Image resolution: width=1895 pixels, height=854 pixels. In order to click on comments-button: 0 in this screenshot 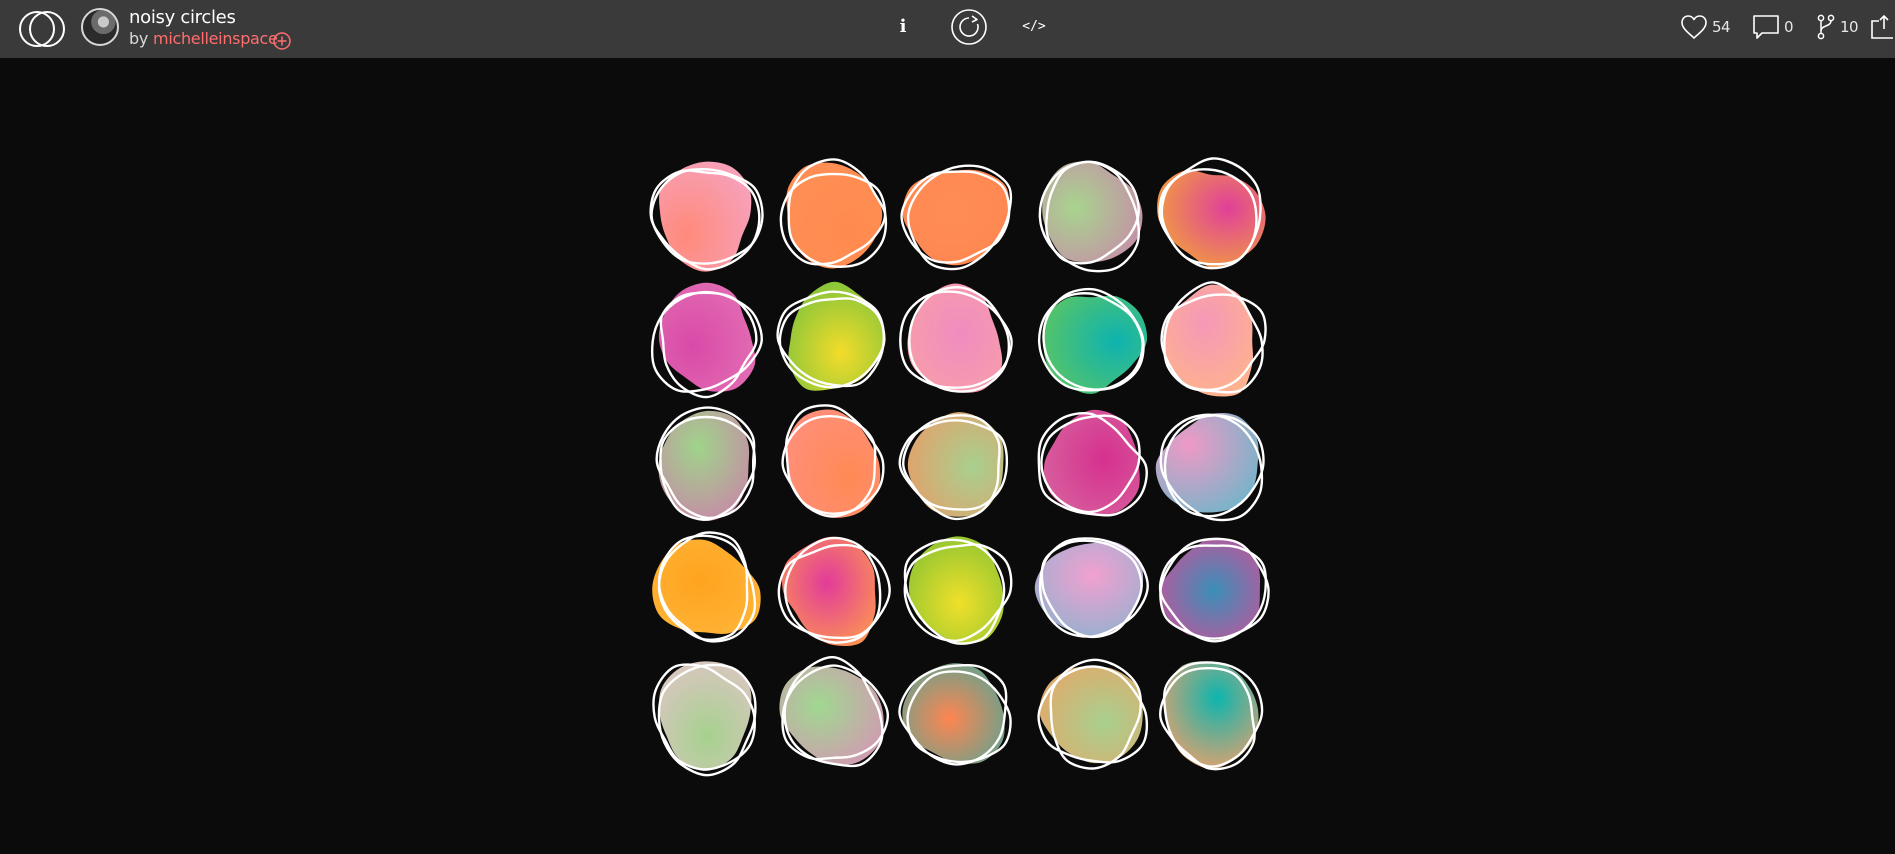, I will do `click(1773, 27)`.